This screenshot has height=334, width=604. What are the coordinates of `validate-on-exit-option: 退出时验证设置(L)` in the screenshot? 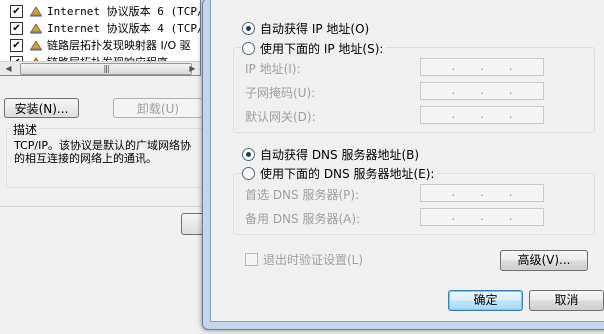 It's located at (304, 259).